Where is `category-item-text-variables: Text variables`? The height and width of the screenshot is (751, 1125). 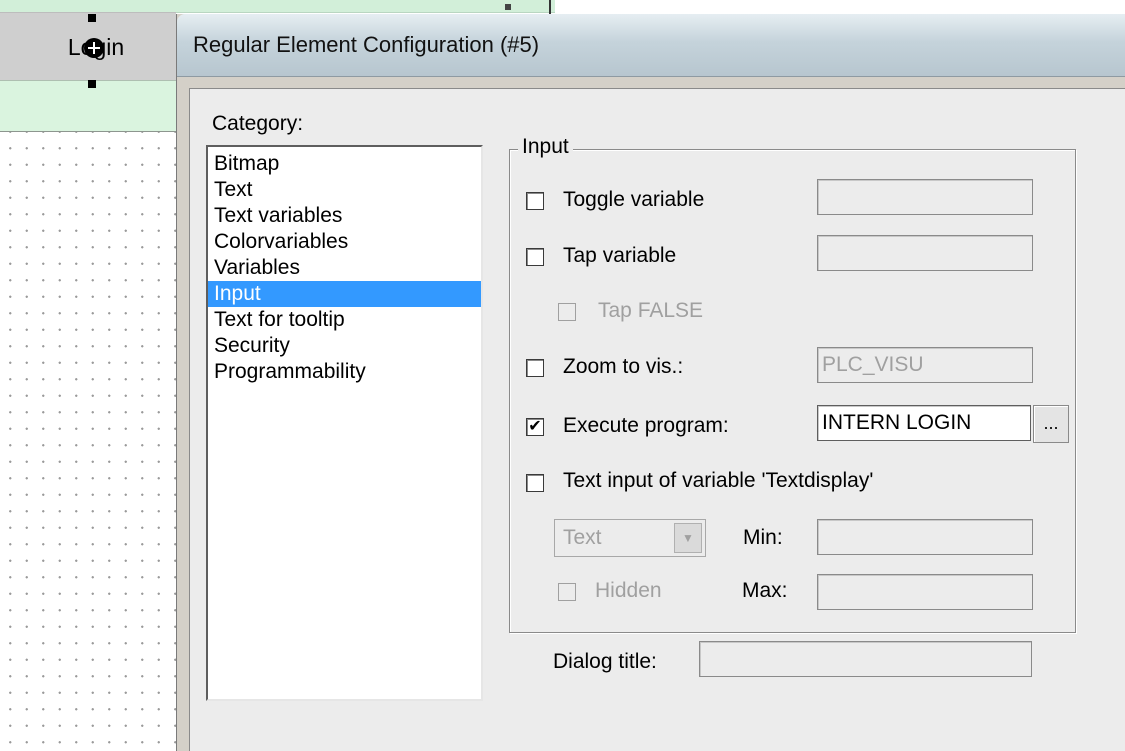 category-item-text-variables: Text variables is located at coordinates (344, 216).